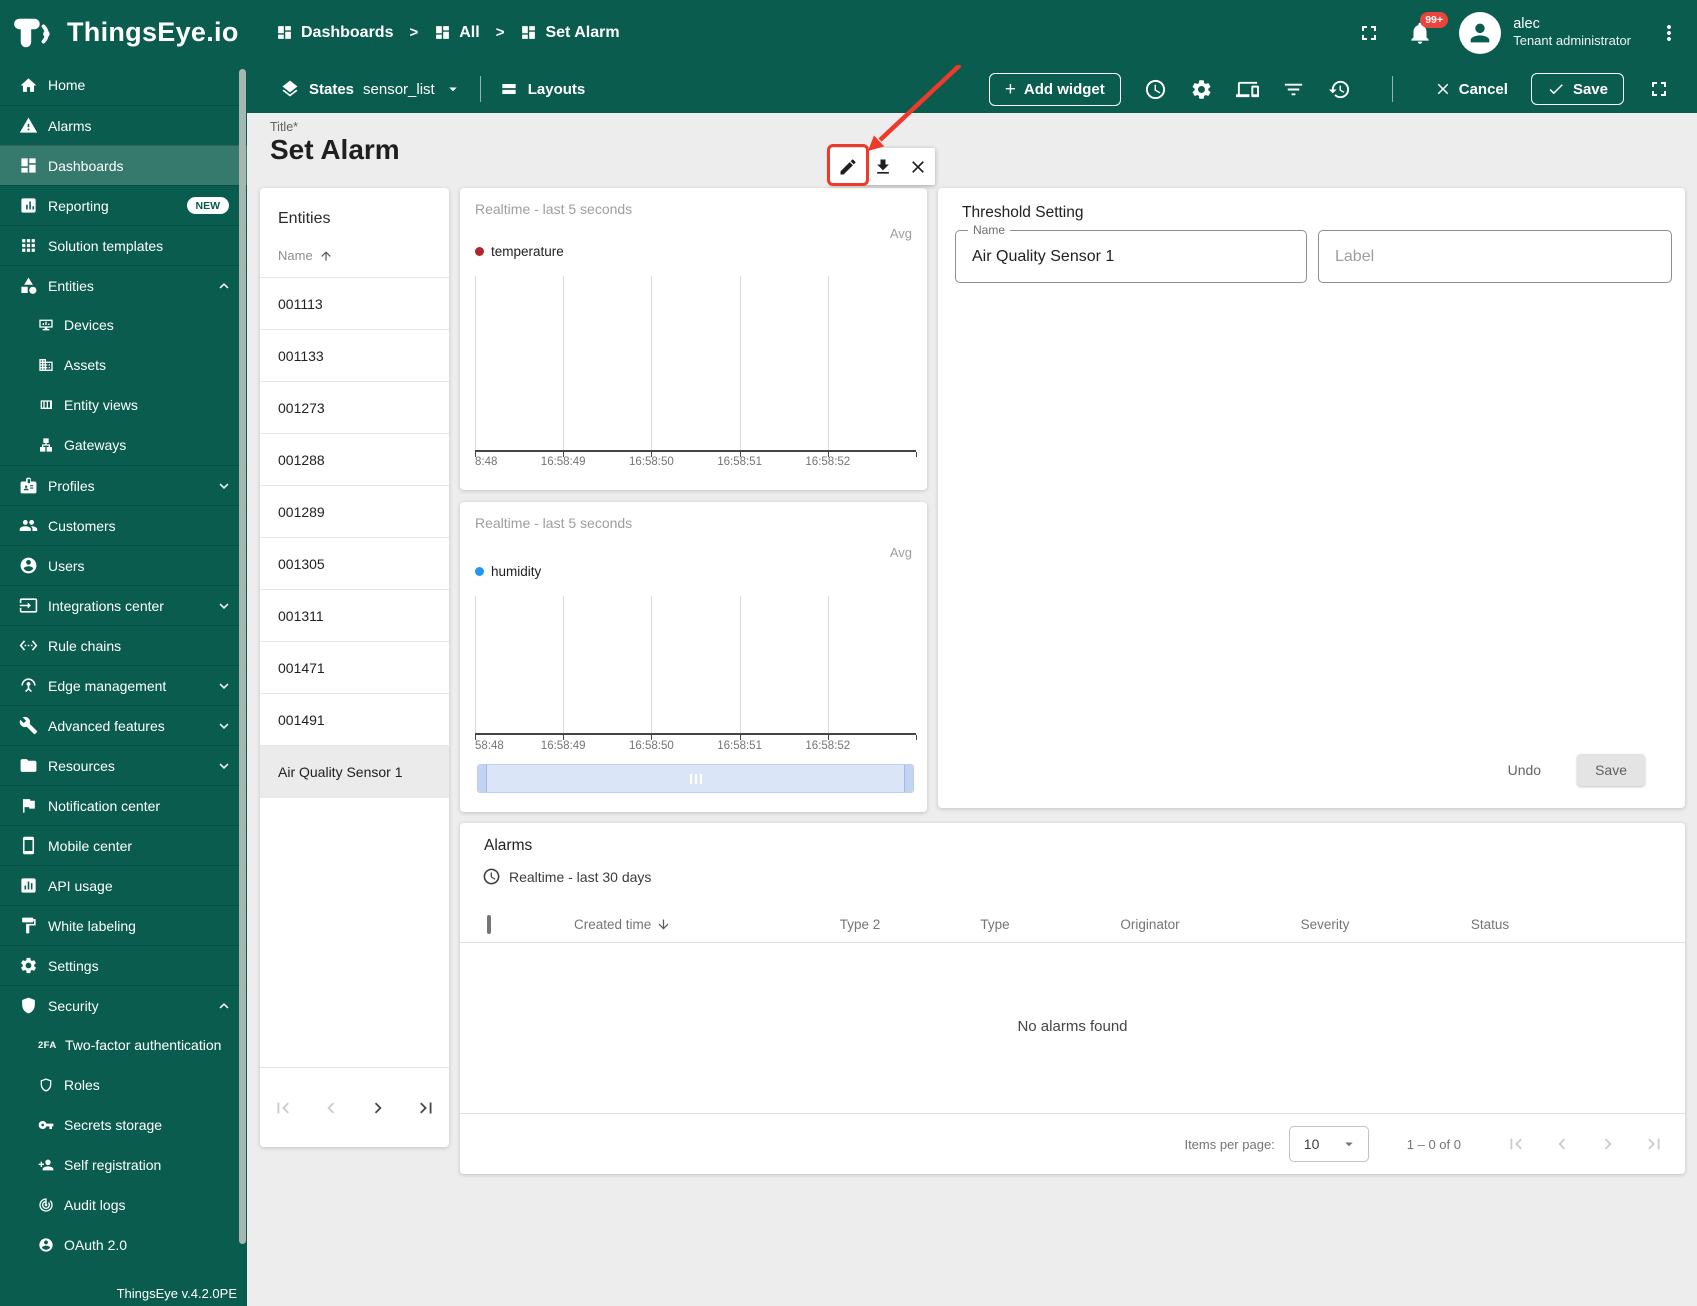 Image resolution: width=1697 pixels, height=1306 pixels. What do you see at coordinates (334, 33) in the screenshot?
I see `breadcrumb-item-dashboards: Dashboards` at bounding box center [334, 33].